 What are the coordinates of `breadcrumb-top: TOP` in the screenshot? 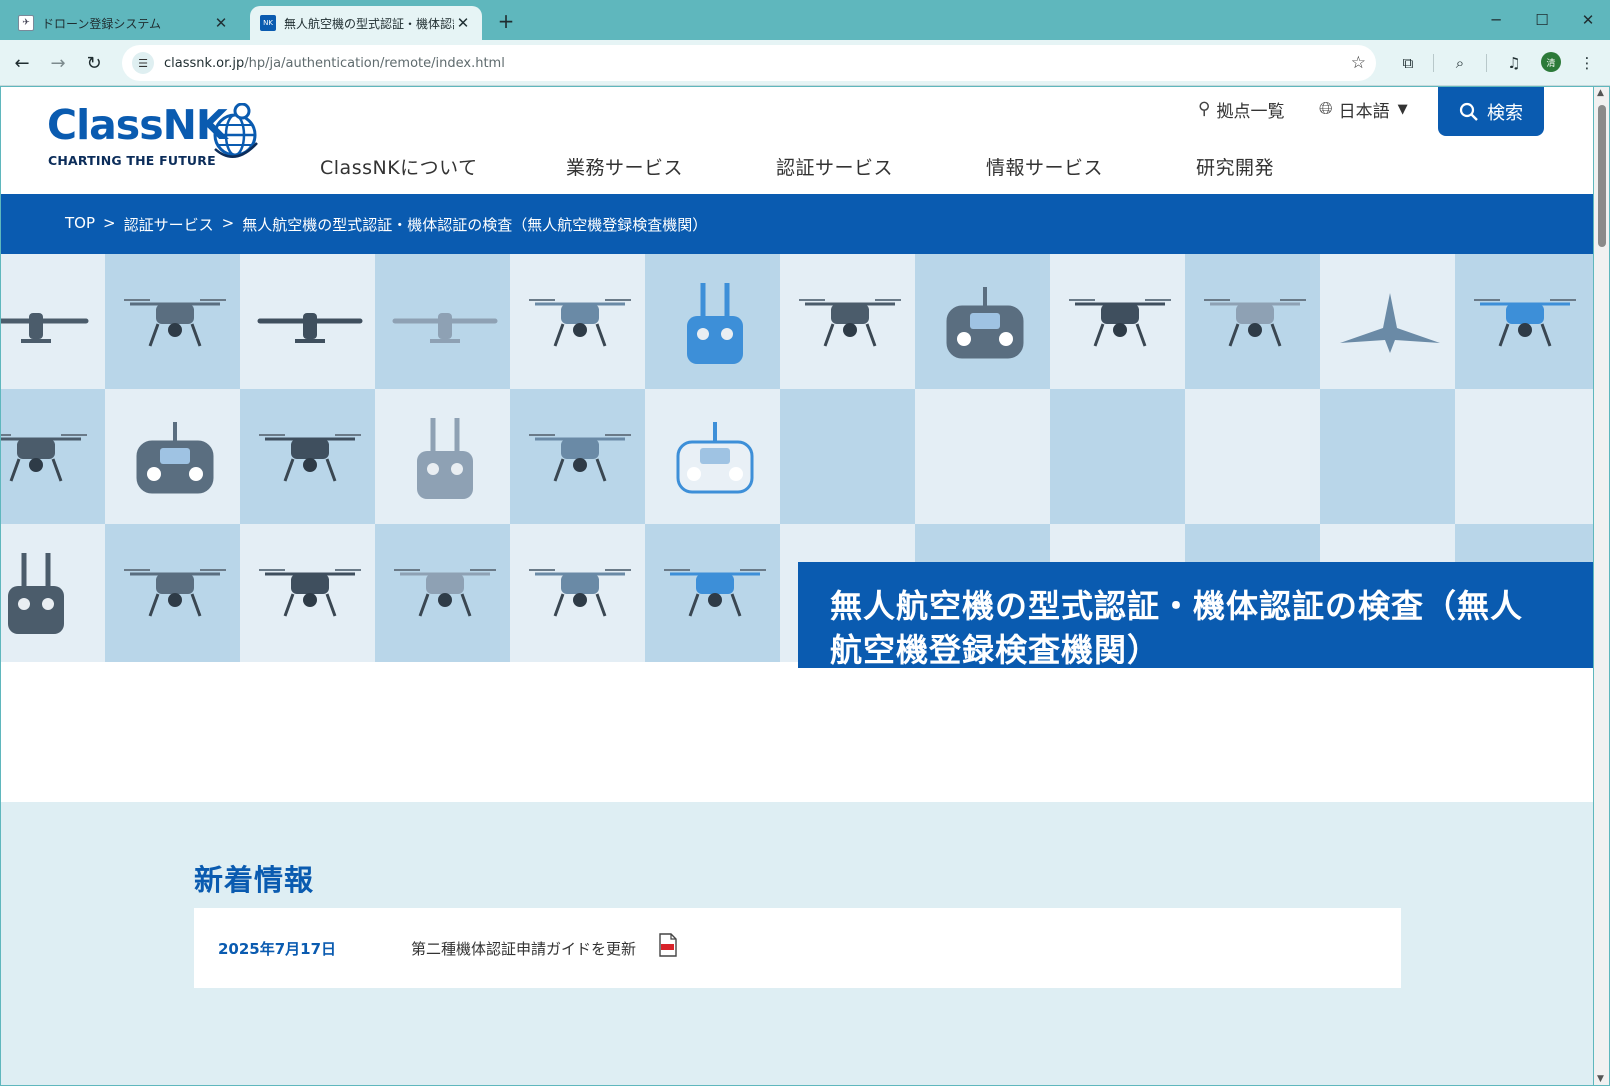 It's located at (80, 224).